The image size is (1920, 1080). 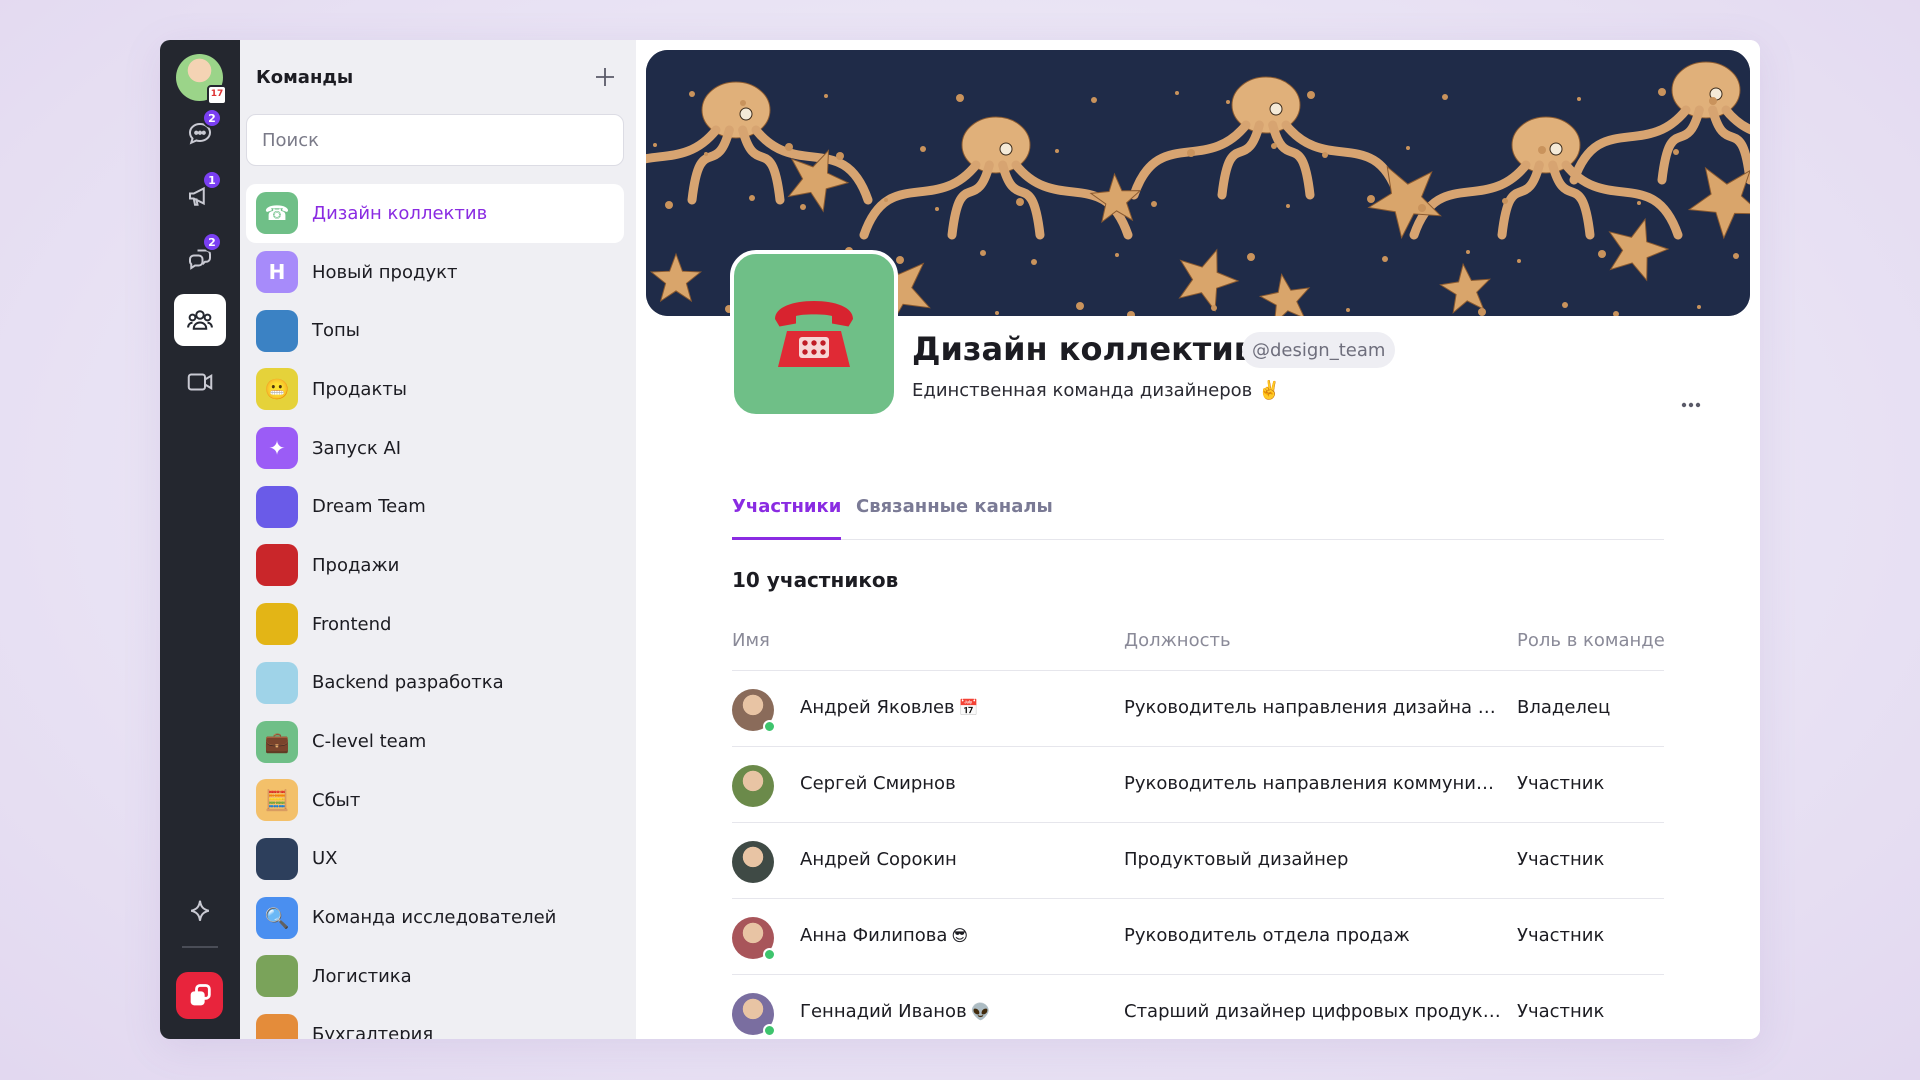 I want to click on member-name-text: Андрей Сорокин, so click(x=878, y=859).